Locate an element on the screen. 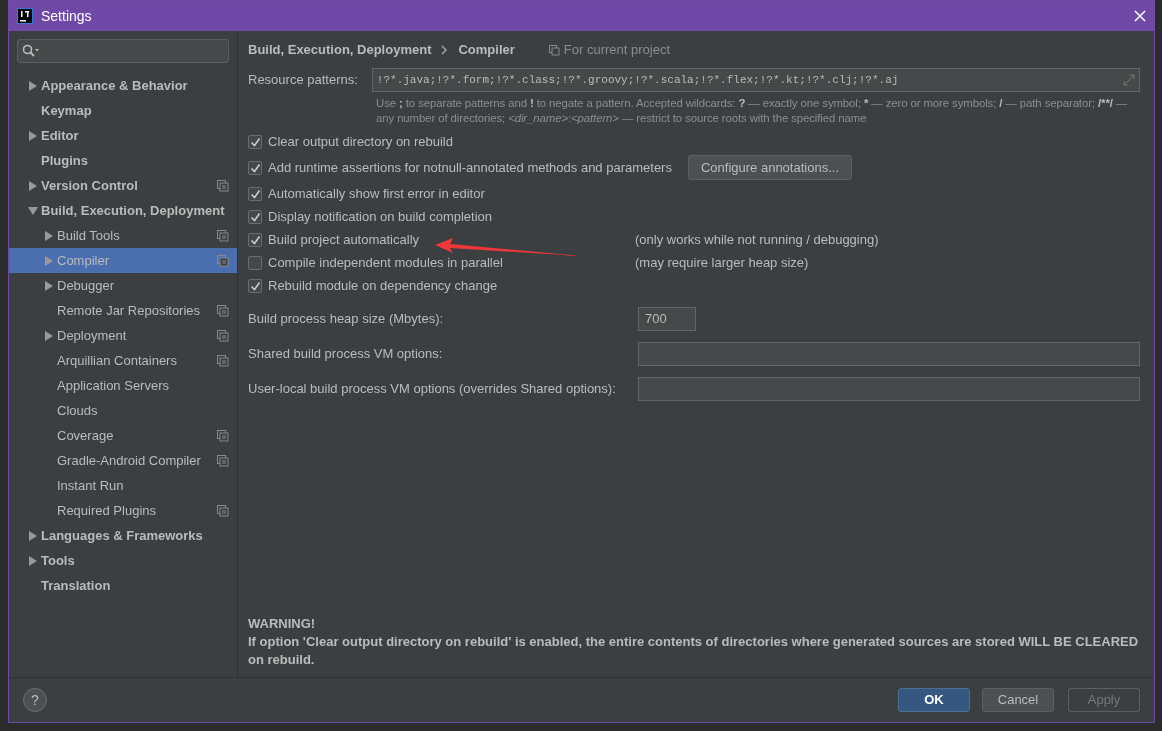  tree-item: Arquillian Containers is located at coordinates (123, 360).